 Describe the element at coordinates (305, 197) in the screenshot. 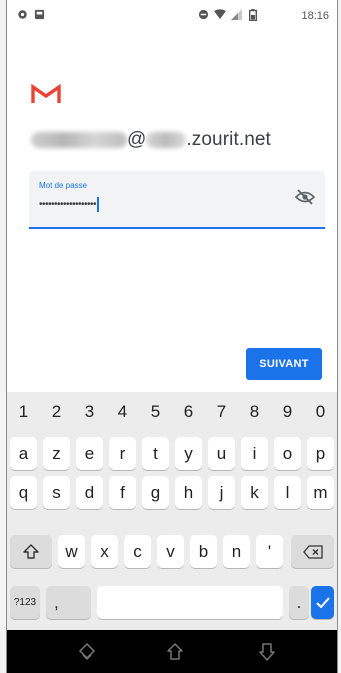

I see `eye-off-icon` at that location.